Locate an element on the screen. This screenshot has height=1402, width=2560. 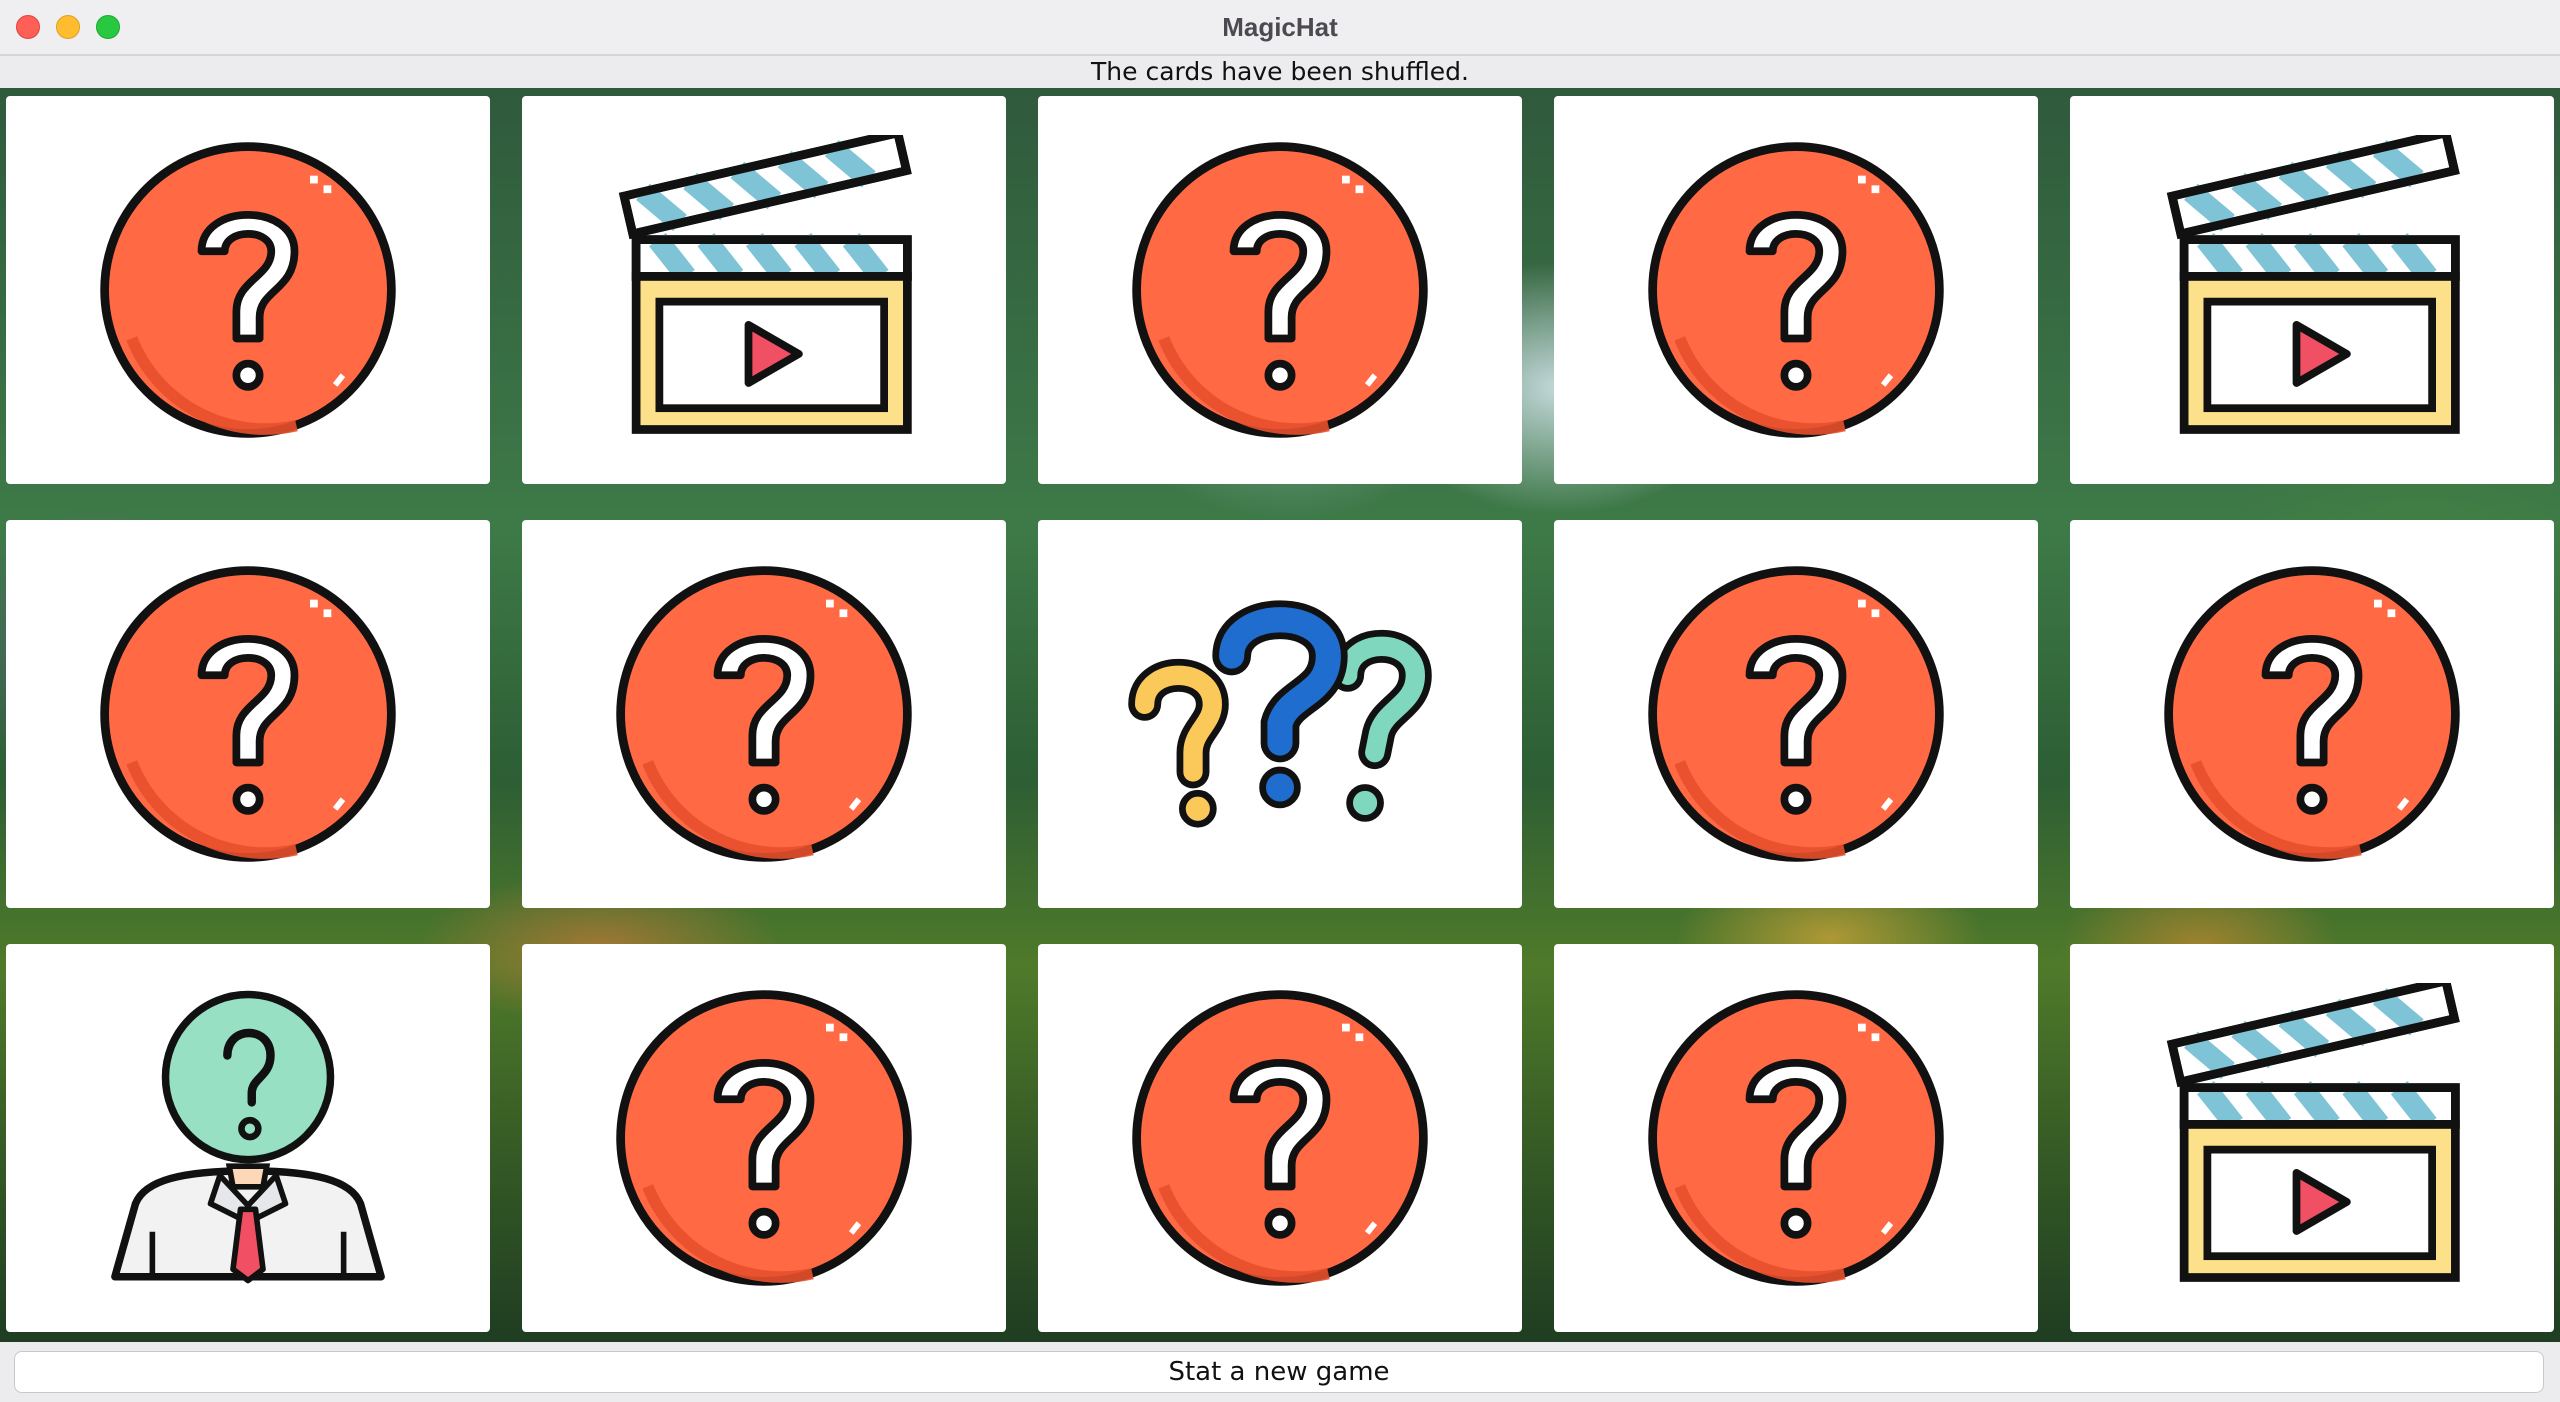
card-r1-c4 is located at coordinates (1796, 290).